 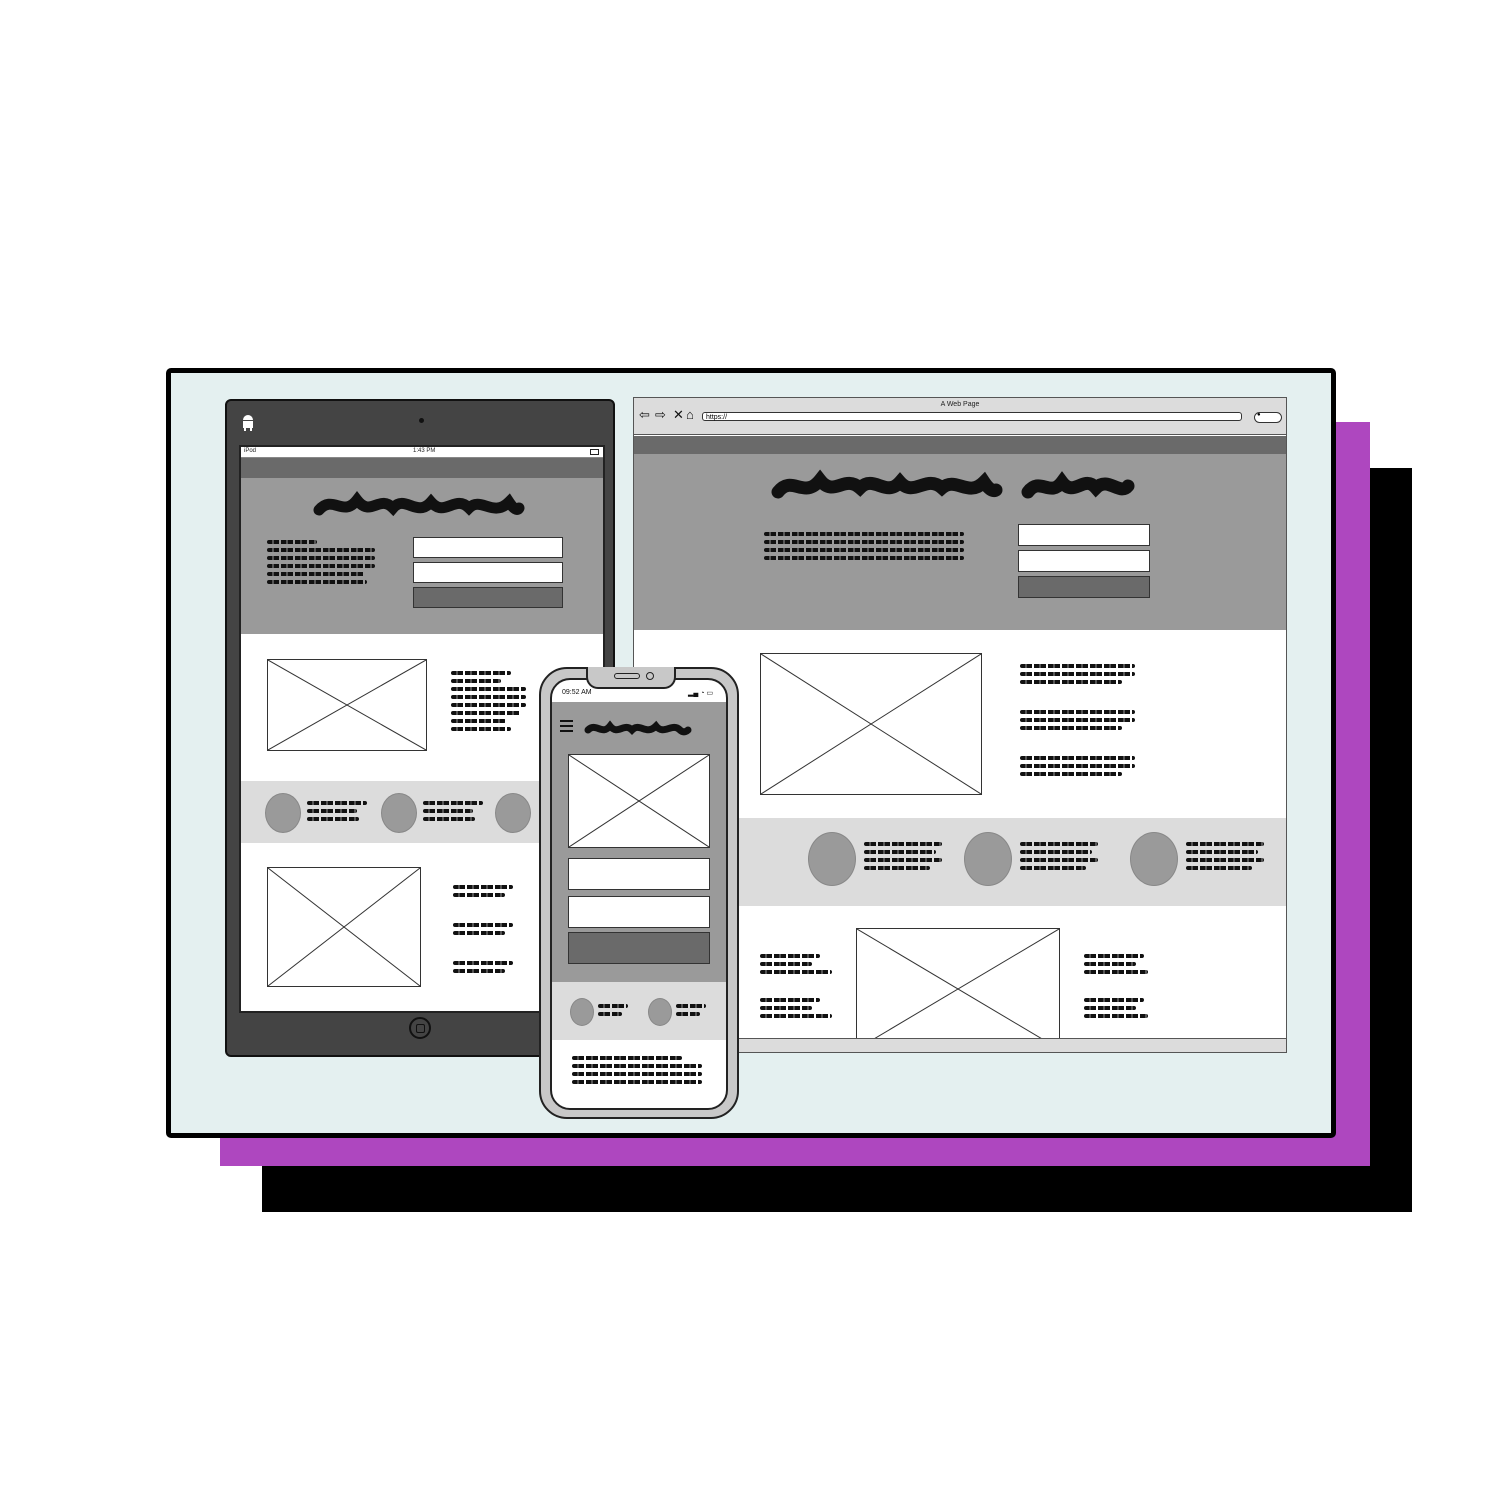 I want to click on phone-device: 09:52 AM ▂▄ ◔ ▭, so click(x=639, y=893).